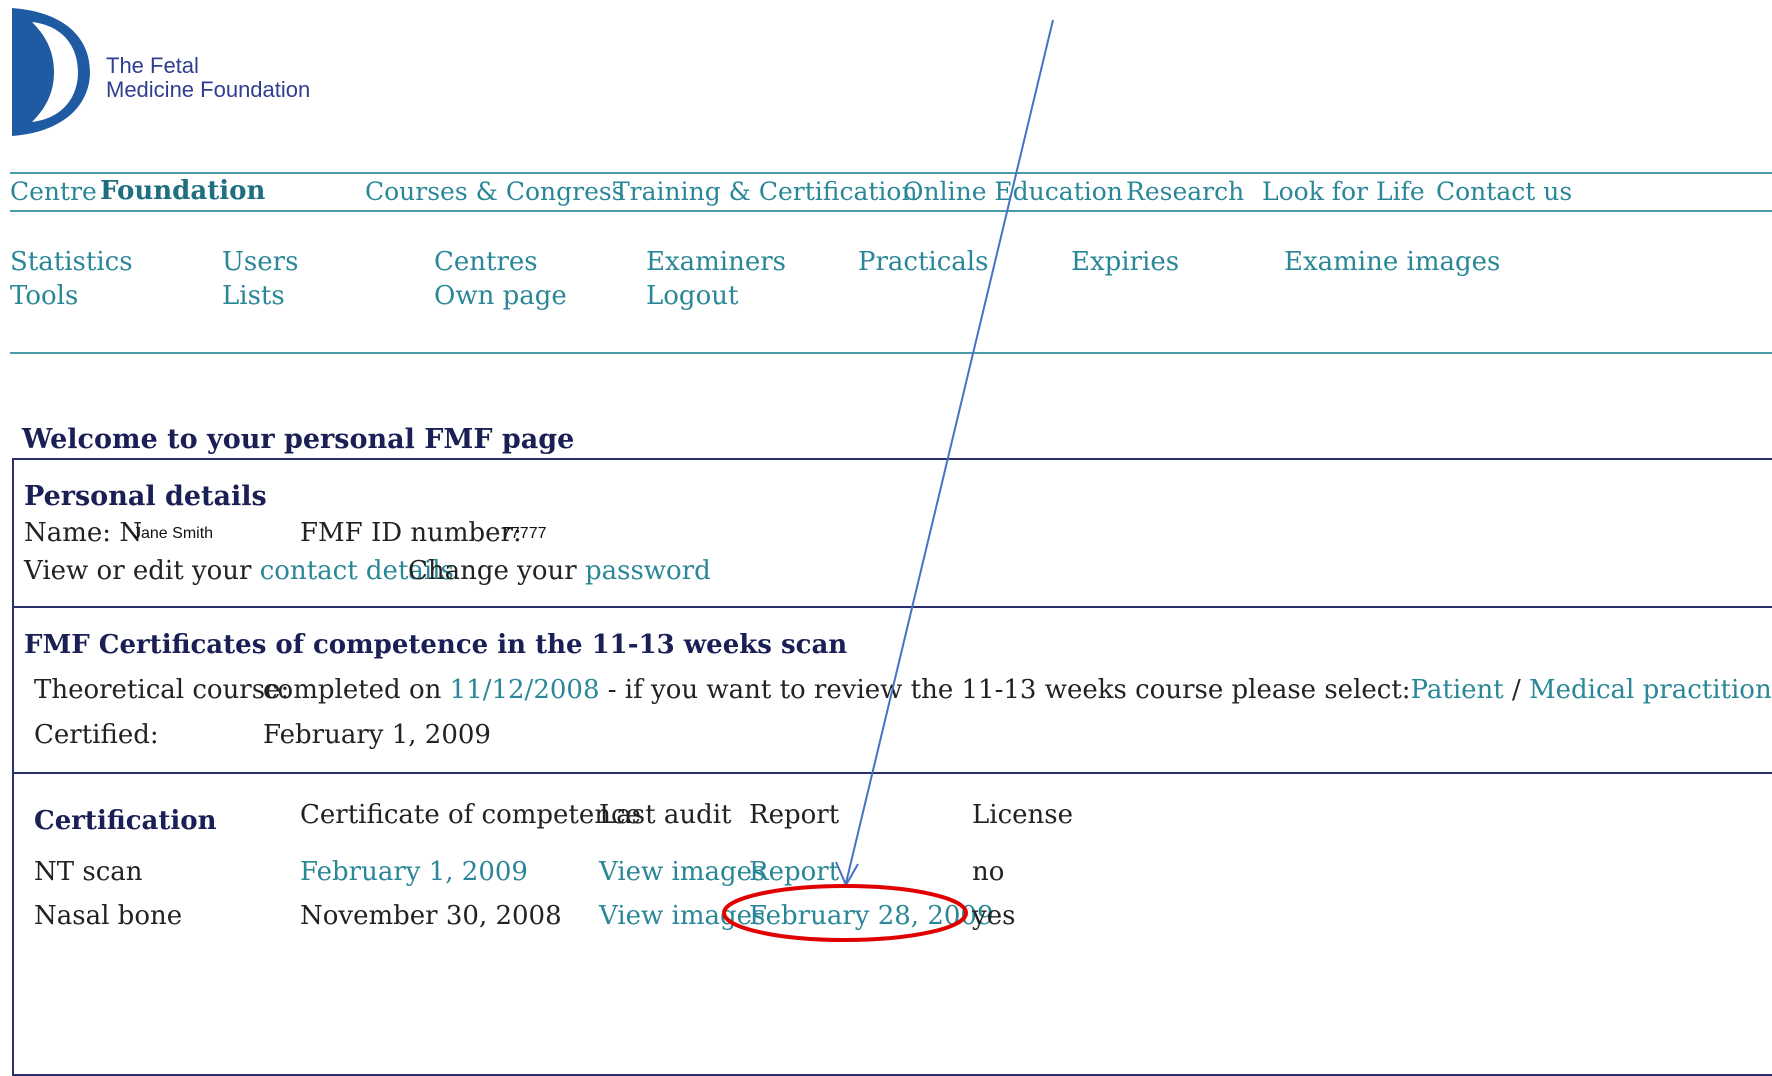 This screenshot has height=1076, width=1772. I want to click on subnav-users: Users, so click(260, 262).